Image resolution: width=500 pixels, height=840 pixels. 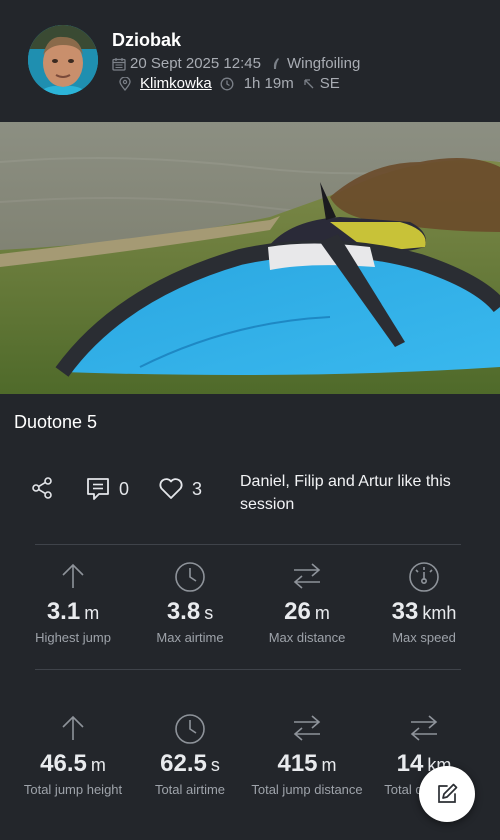 What do you see at coordinates (329, 83) in the screenshot?
I see `session-wind-text: SE` at bounding box center [329, 83].